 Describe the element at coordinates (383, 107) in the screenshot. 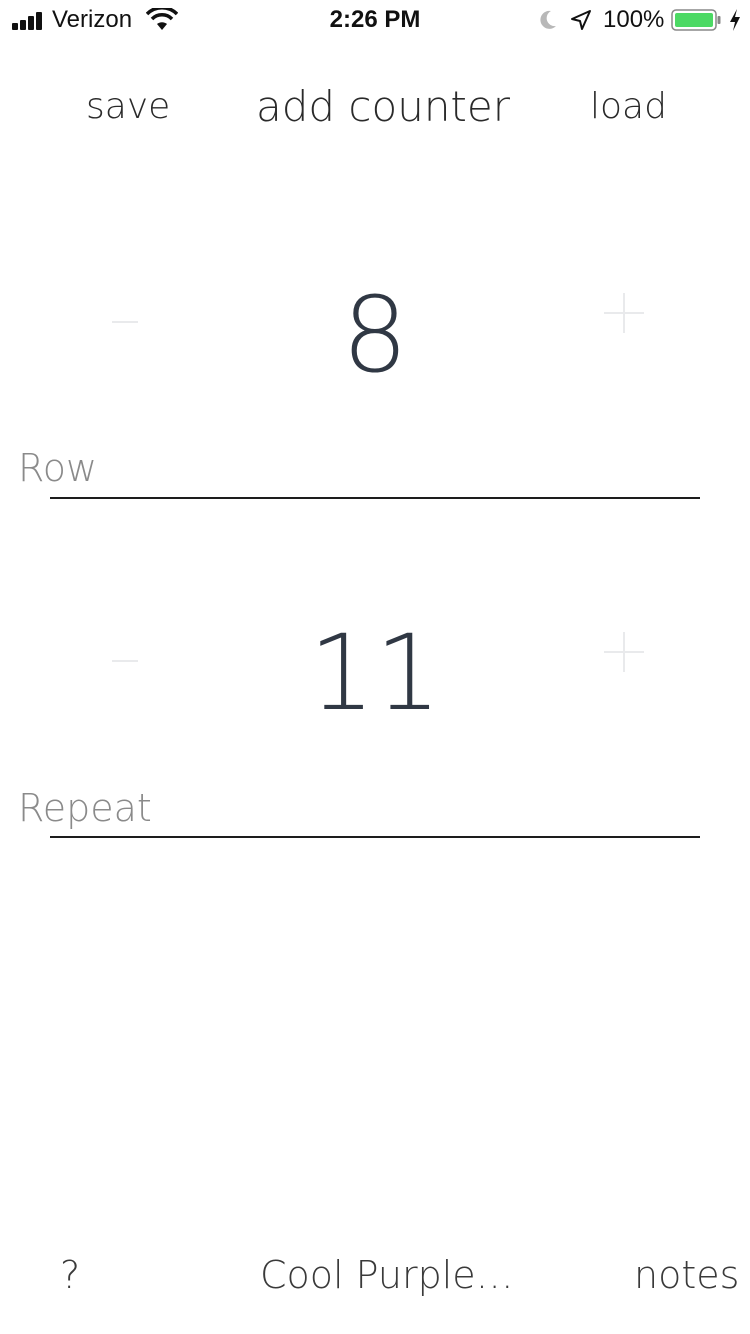

I see `add-counter-button: add counter` at that location.